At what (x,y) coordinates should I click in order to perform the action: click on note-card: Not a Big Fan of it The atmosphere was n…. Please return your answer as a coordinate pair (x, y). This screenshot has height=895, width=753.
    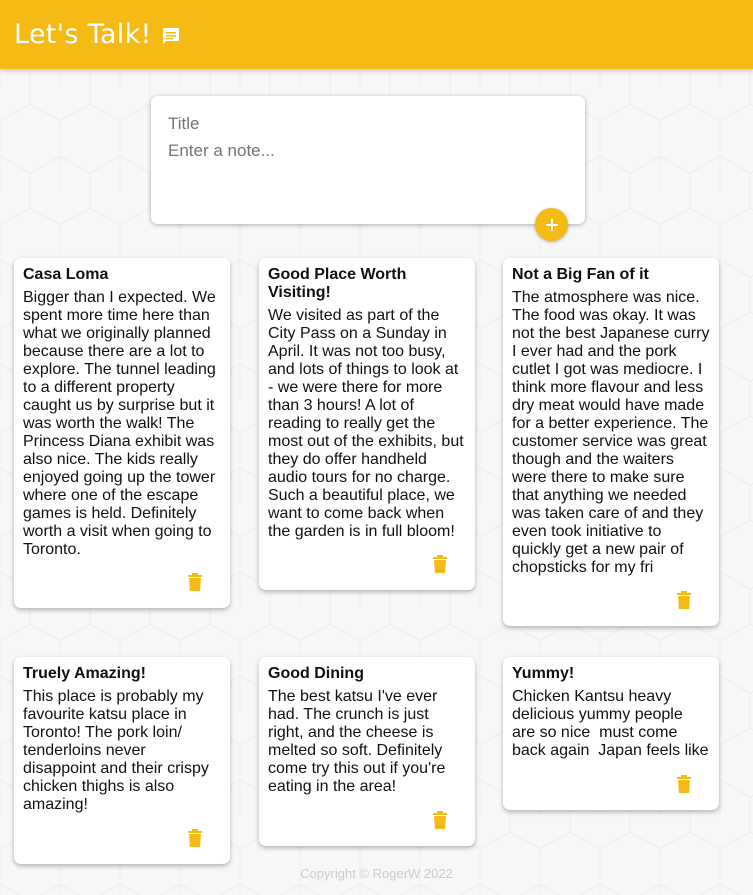
    Looking at the image, I should click on (611, 442).